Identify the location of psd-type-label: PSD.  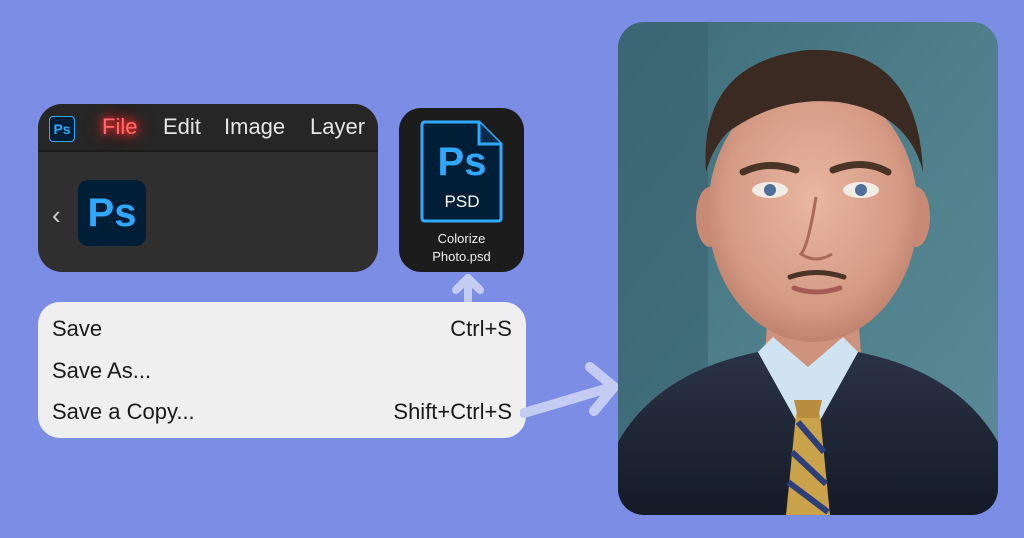
(462, 201).